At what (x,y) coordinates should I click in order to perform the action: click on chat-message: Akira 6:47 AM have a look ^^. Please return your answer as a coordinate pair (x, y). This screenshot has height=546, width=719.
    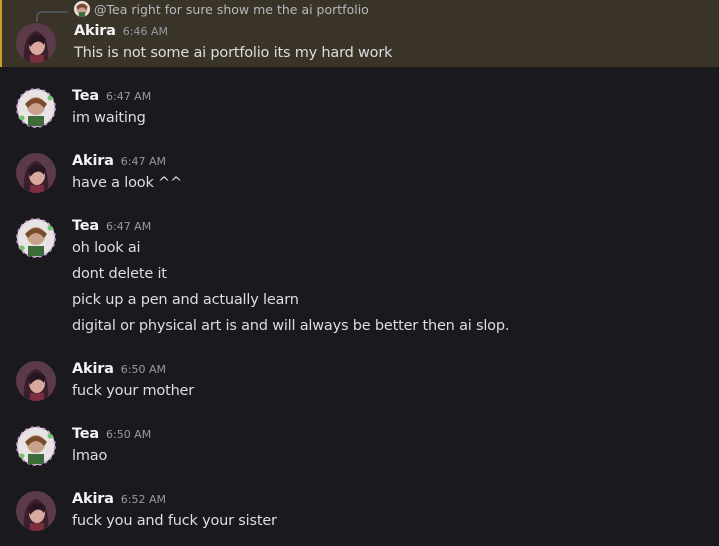
    Looking at the image, I should click on (359, 174).